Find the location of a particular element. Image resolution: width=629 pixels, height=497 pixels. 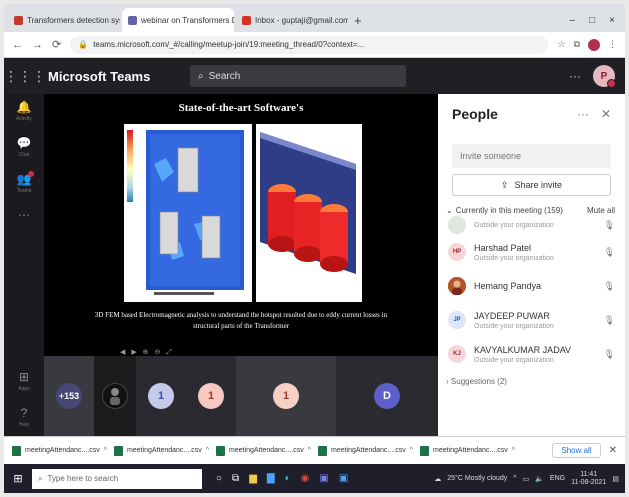

teams-favicon-icon is located at coordinates (132, 20).